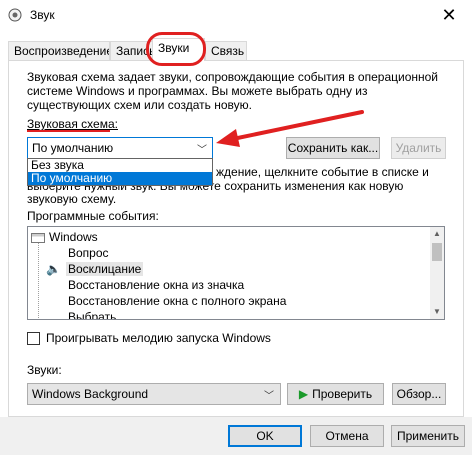 The width and height of the screenshot is (472, 455). Describe the element at coordinates (88, 253) in the screenshot. I see `list-item: Вопрос` at that location.